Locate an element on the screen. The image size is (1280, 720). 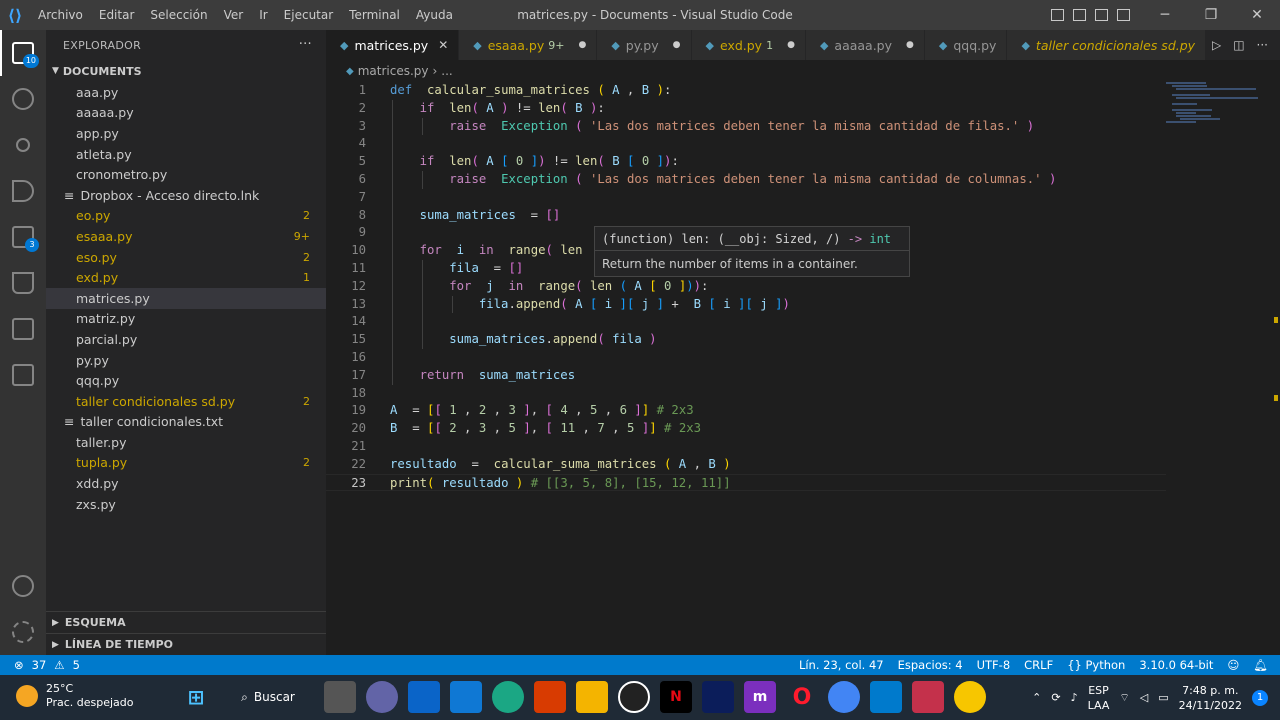
more-icon: ··· is located at coordinates (1262, 45).